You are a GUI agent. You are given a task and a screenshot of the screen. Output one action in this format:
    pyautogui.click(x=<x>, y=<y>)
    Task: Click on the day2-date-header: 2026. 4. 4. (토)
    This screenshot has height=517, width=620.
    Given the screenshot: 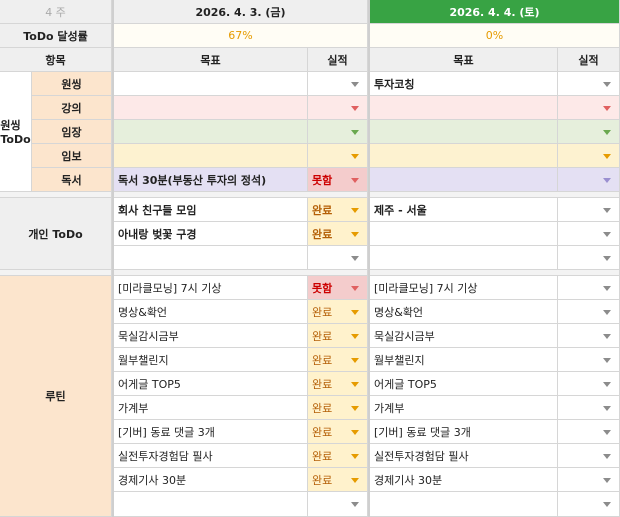 What is the action you would take?
    pyautogui.click(x=495, y=12)
    